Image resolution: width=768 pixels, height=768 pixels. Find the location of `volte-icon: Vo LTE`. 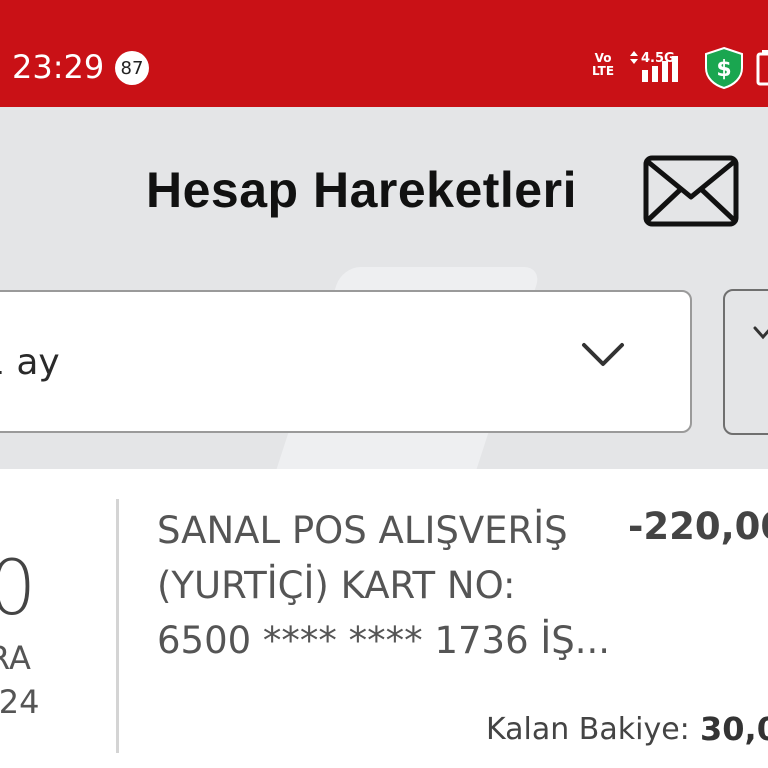

volte-icon: Vo LTE is located at coordinates (603, 68).